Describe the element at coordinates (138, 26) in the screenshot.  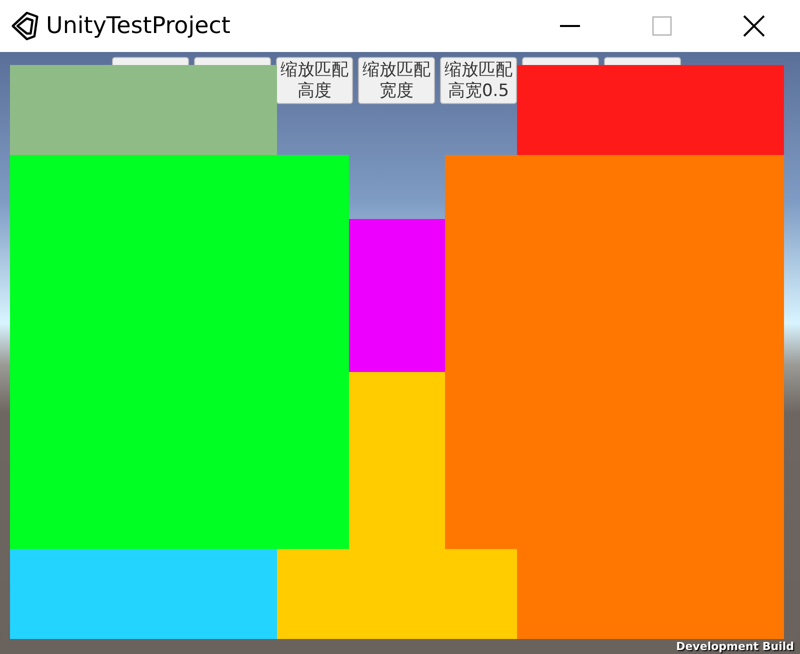
I see `window-title: UnityTestProject` at that location.